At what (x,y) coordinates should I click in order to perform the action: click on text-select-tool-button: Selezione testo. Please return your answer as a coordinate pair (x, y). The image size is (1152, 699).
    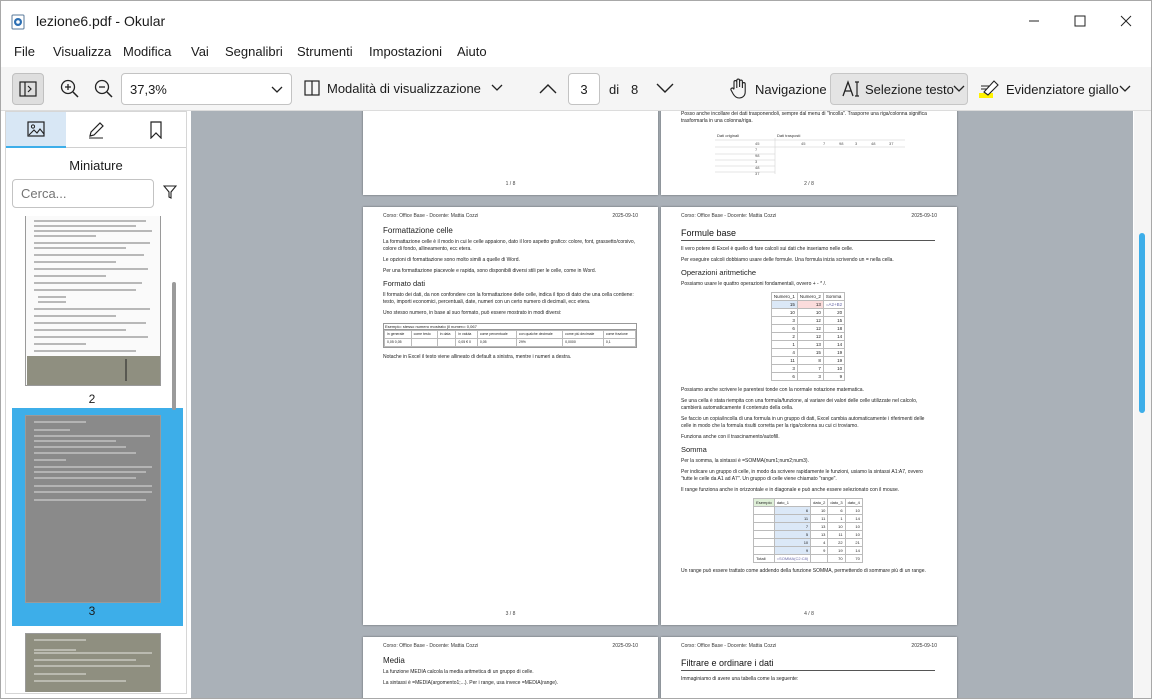
    Looking at the image, I should click on (899, 89).